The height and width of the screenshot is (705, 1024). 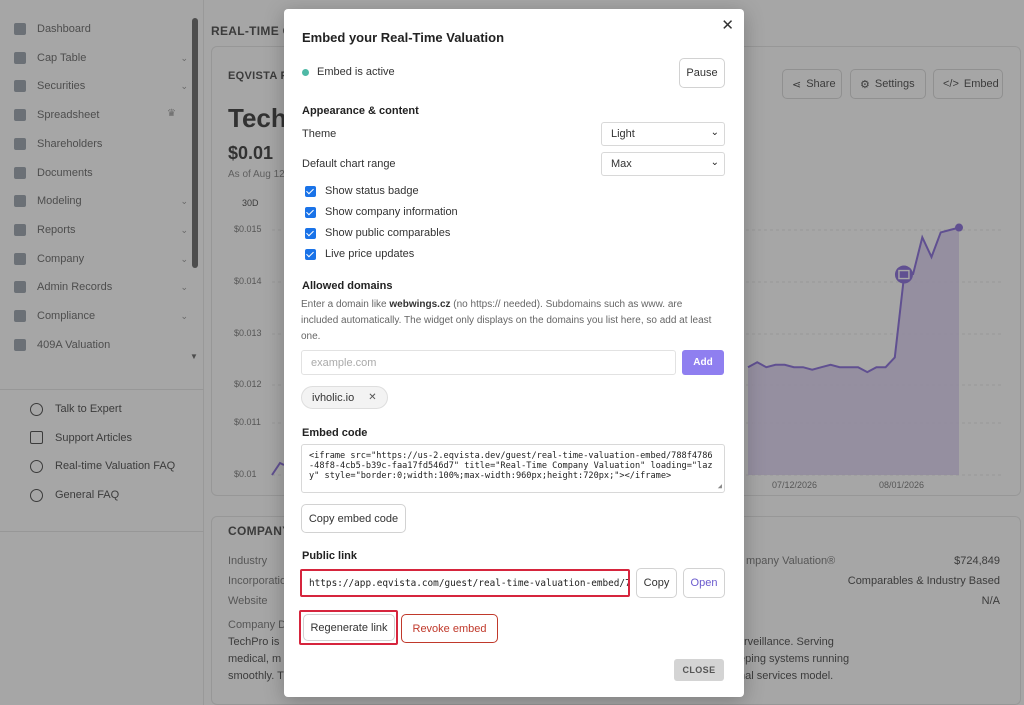 I want to click on domain-input: example.com, so click(x=488, y=362).